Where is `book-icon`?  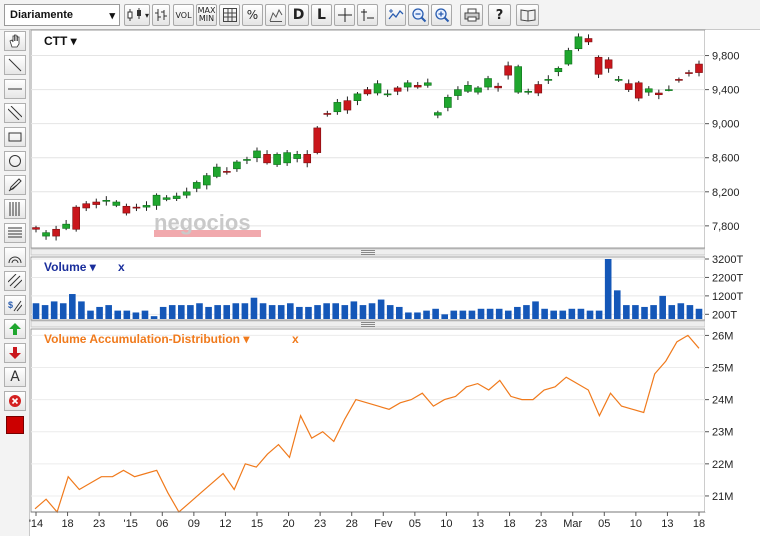
book-icon is located at coordinates (527, 15).